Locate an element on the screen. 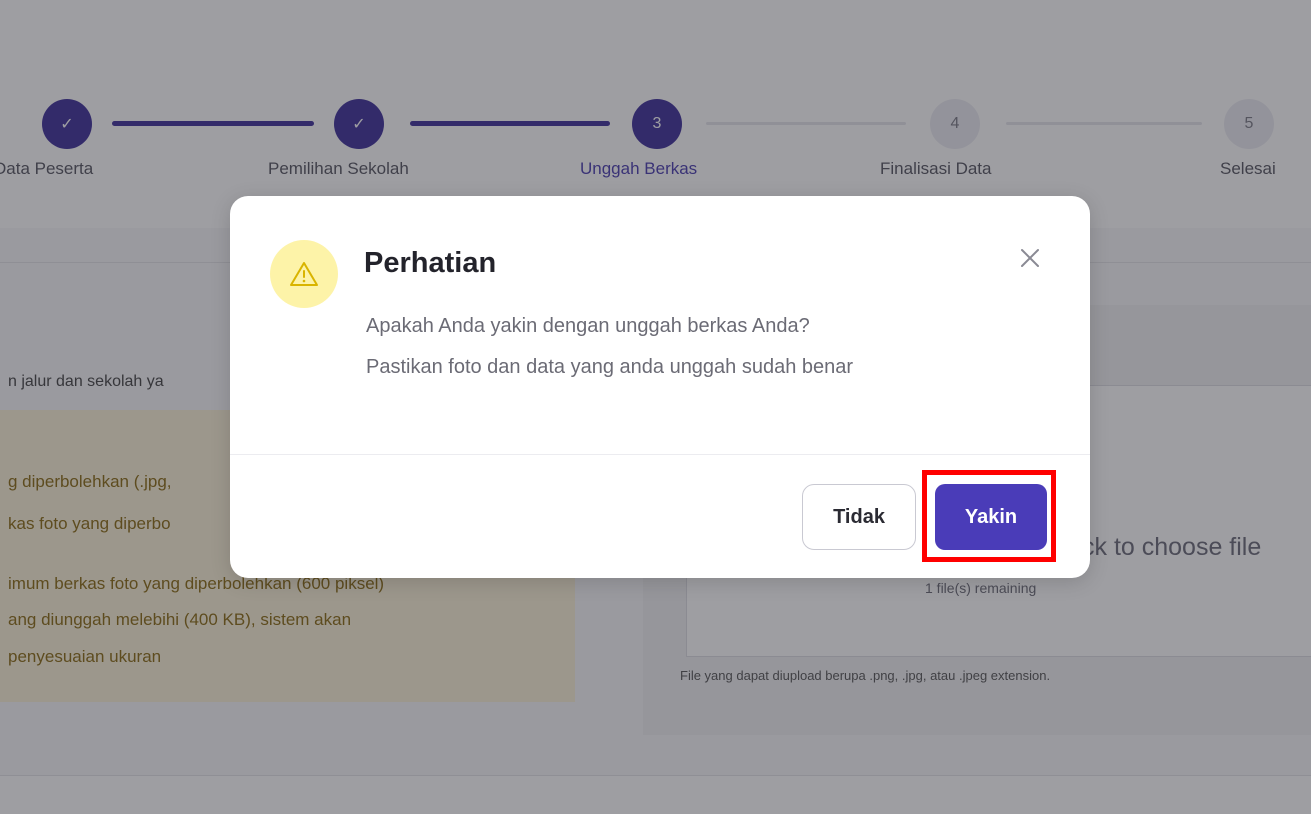 The height and width of the screenshot is (815, 1311). cancel-button: Tidak is located at coordinates (859, 517).